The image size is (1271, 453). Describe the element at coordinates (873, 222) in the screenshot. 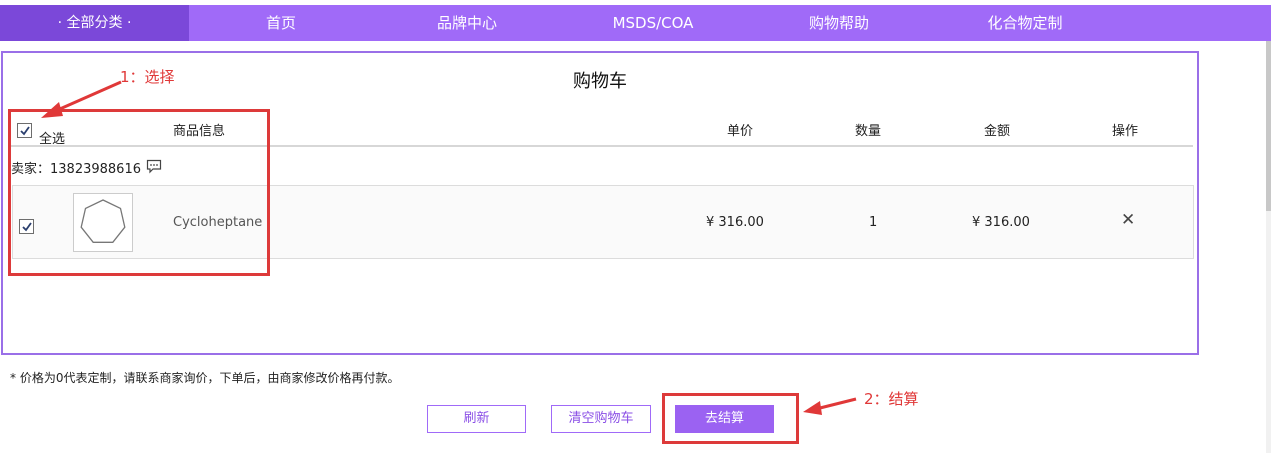

I see `quantity-value: 1` at that location.